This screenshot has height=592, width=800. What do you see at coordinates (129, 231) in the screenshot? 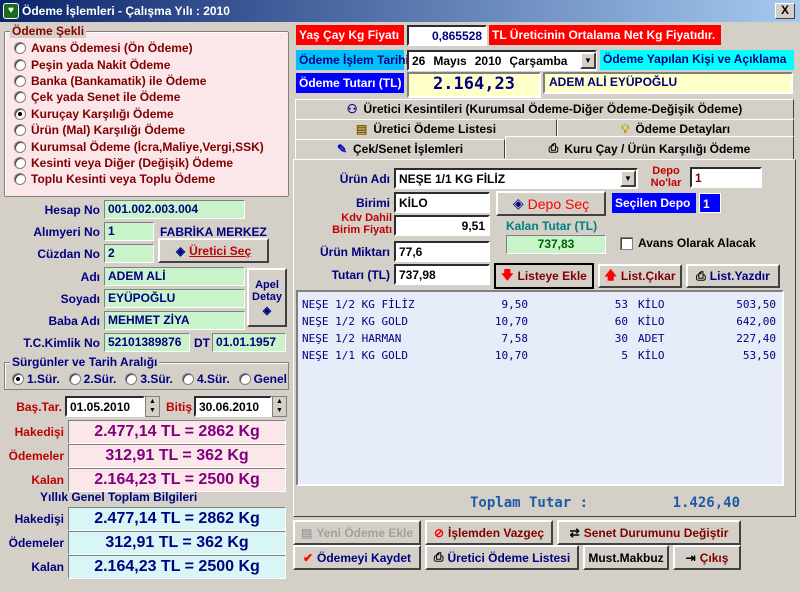
I see `alim-yeri-field: 1` at bounding box center [129, 231].